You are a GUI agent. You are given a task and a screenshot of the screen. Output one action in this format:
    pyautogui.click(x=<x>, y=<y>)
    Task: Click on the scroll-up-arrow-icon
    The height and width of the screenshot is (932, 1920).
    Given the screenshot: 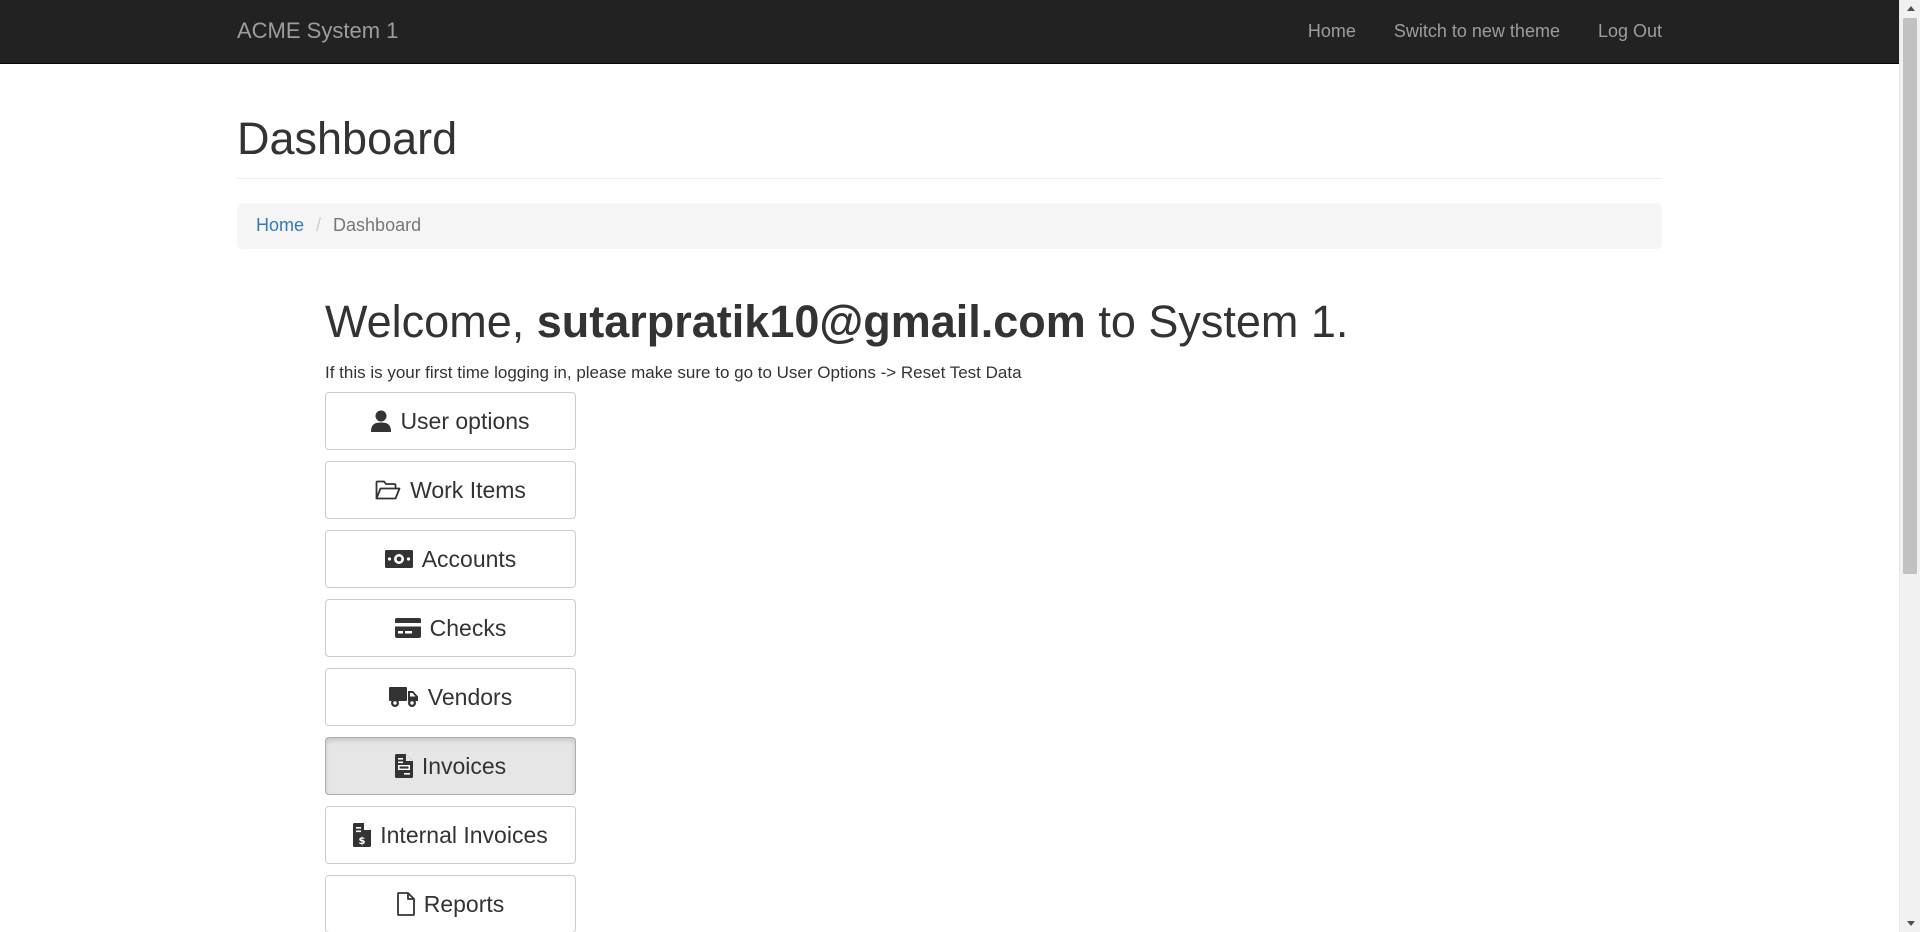 What is the action you would take?
    pyautogui.click(x=1910, y=8)
    